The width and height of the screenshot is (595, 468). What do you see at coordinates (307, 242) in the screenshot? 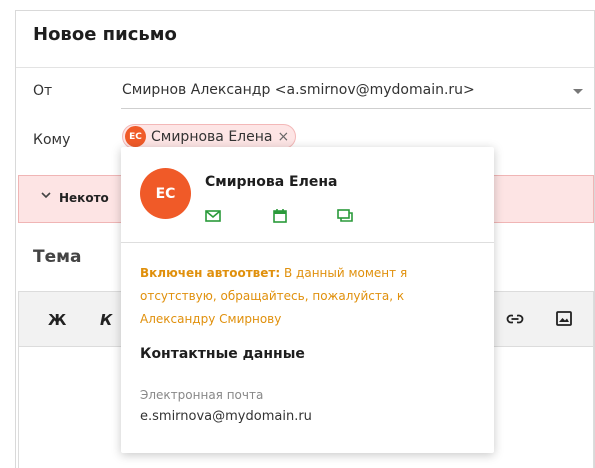
I see `popover-divider` at bounding box center [307, 242].